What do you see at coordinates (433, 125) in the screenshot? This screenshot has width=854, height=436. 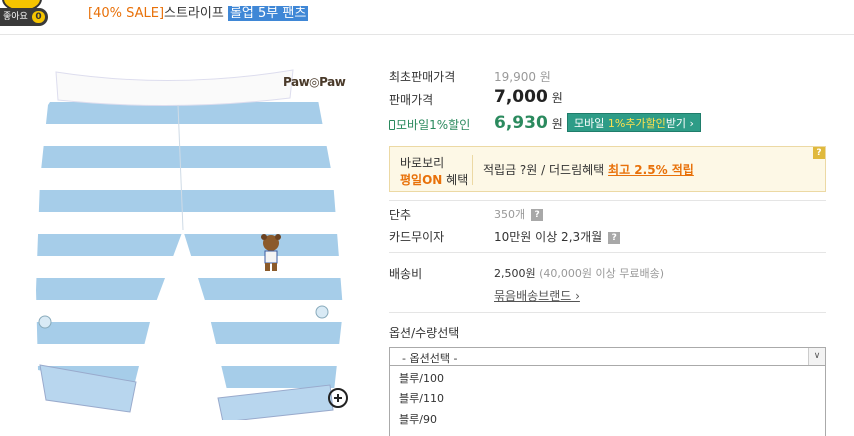 I see `mobile-discount-text: 모바일1%할인` at bounding box center [433, 125].